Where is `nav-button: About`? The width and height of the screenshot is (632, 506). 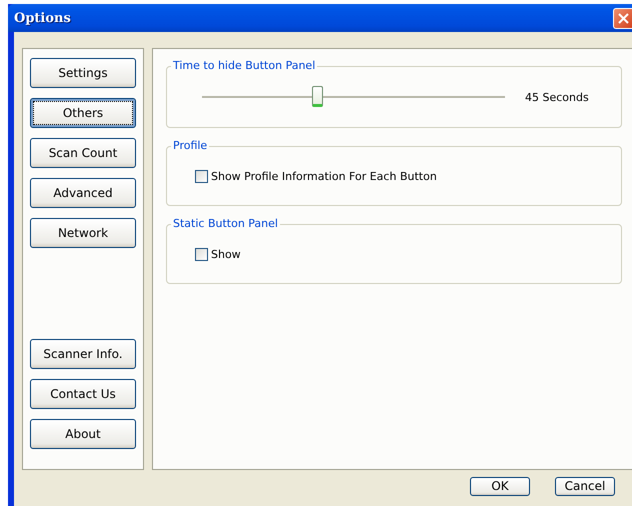 nav-button: About is located at coordinates (83, 434).